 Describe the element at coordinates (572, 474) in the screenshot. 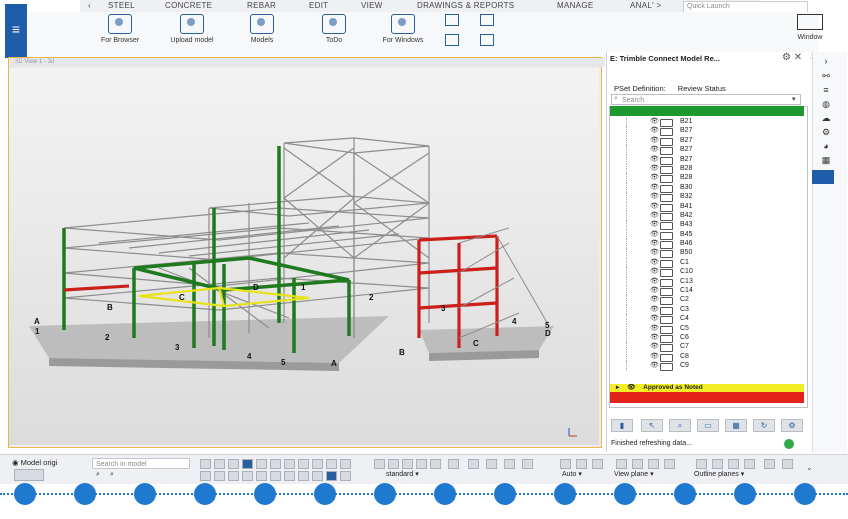

I see `auto-dropdown: Auto ▾` at that location.